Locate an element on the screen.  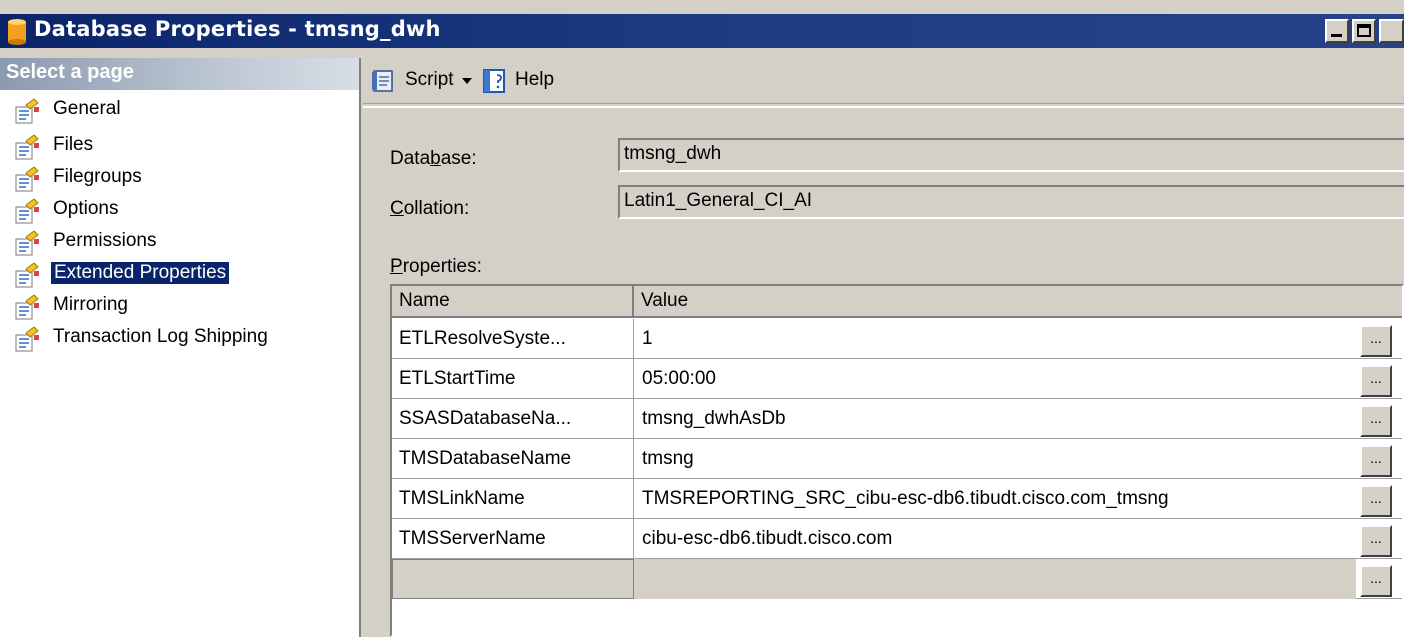
help-label: Help is located at coordinates (535, 79).